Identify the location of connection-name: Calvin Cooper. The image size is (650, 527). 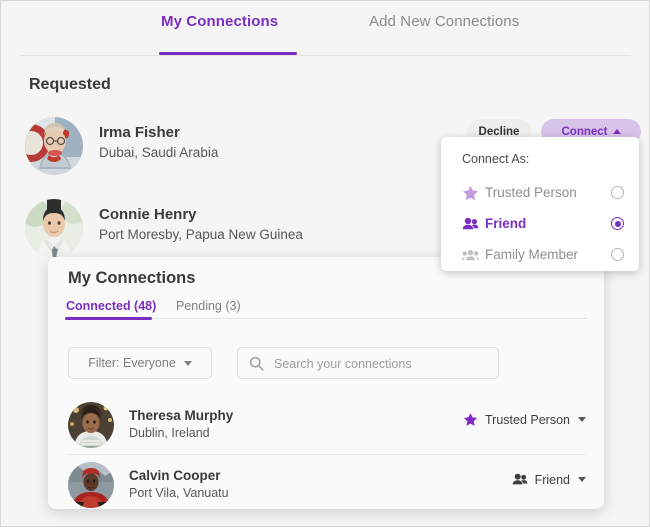
(175, 475).